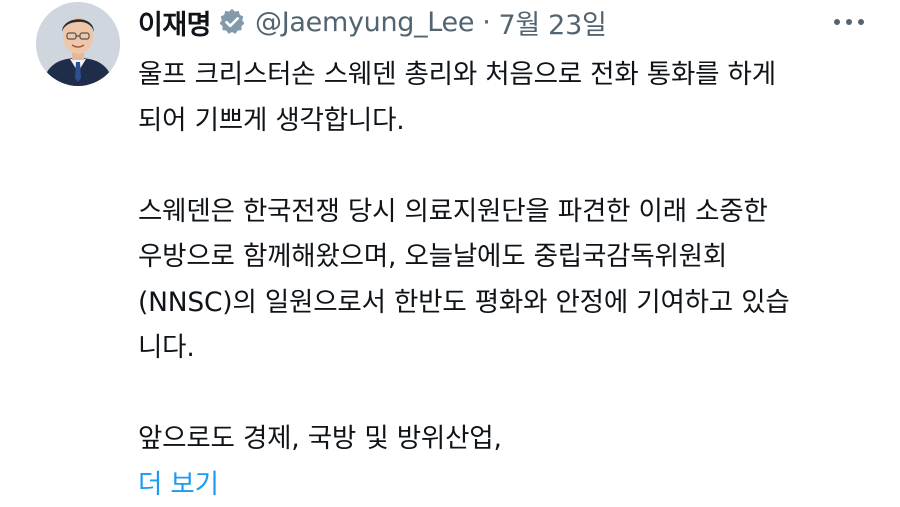  I want to click on avatar-photo, so click(78, 44).